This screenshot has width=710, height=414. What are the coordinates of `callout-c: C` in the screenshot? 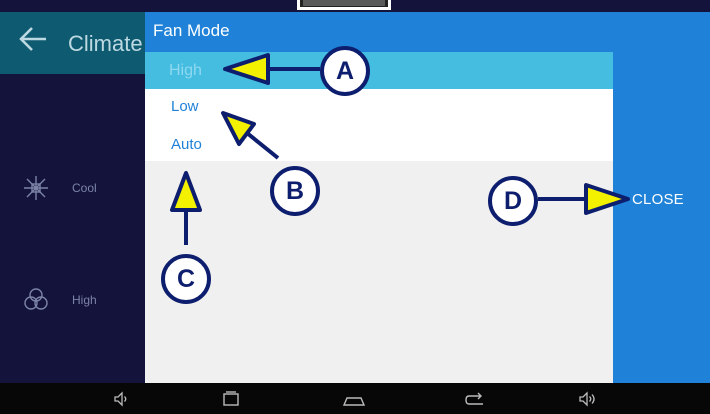 It's located at (186, 279).